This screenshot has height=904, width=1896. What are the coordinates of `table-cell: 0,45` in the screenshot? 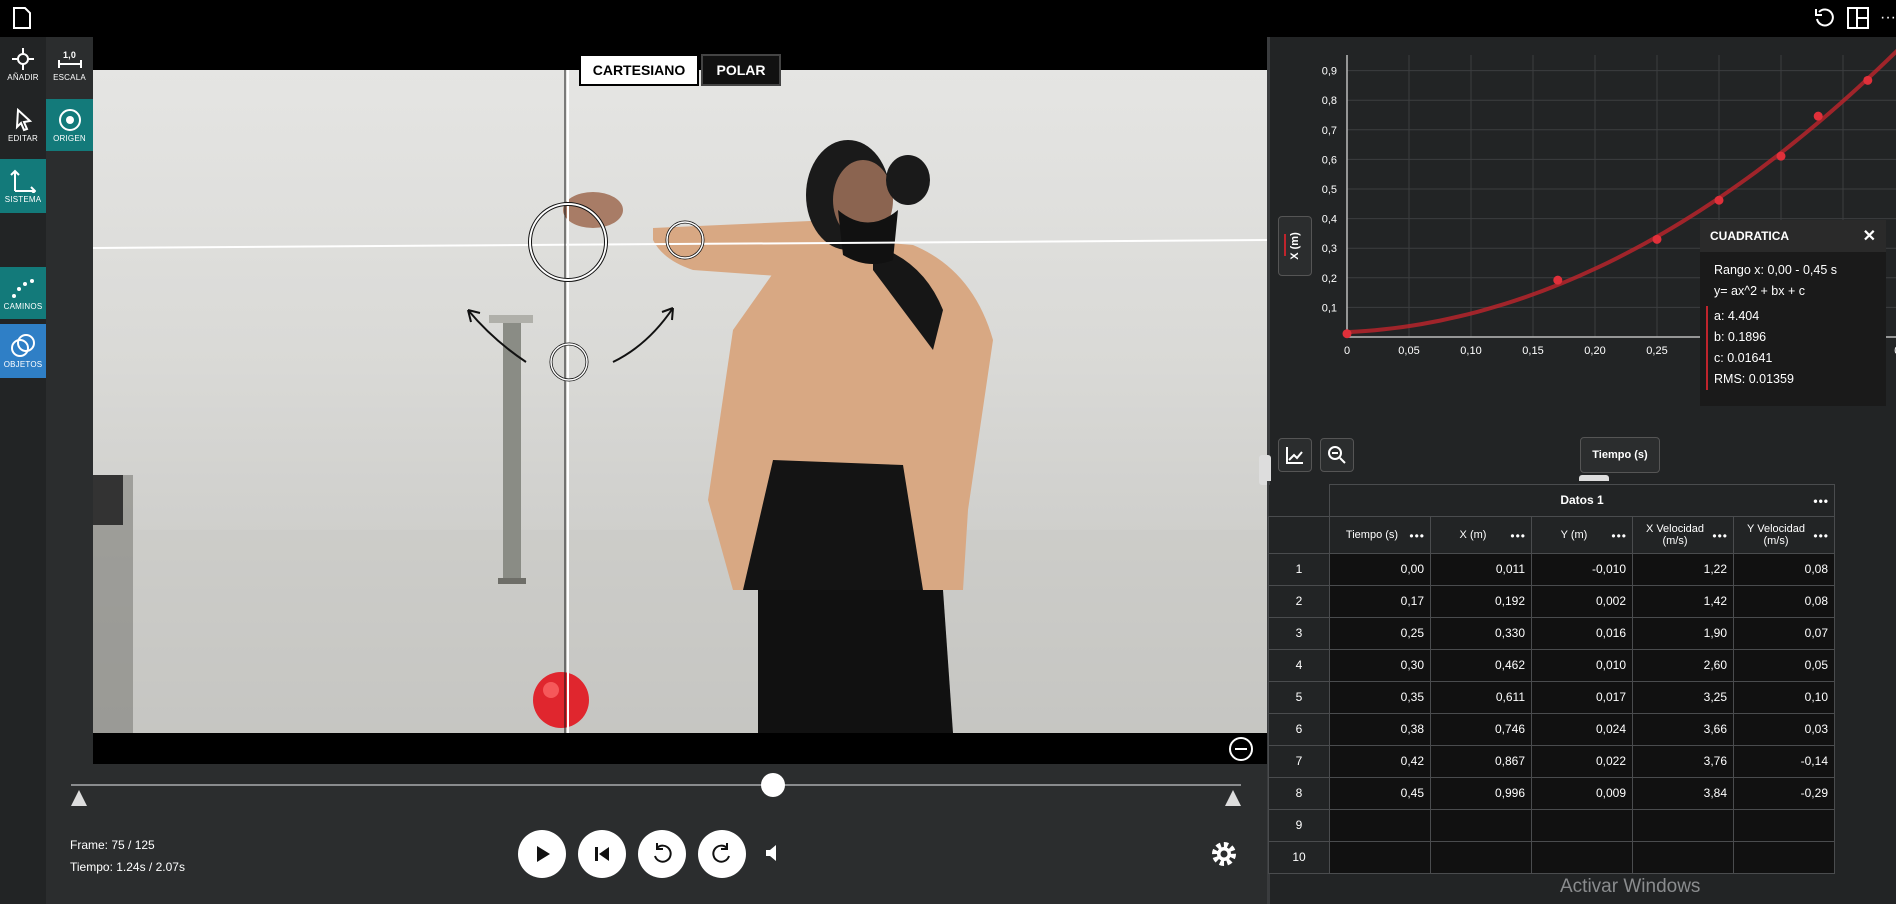 It's located at (1380, 793).